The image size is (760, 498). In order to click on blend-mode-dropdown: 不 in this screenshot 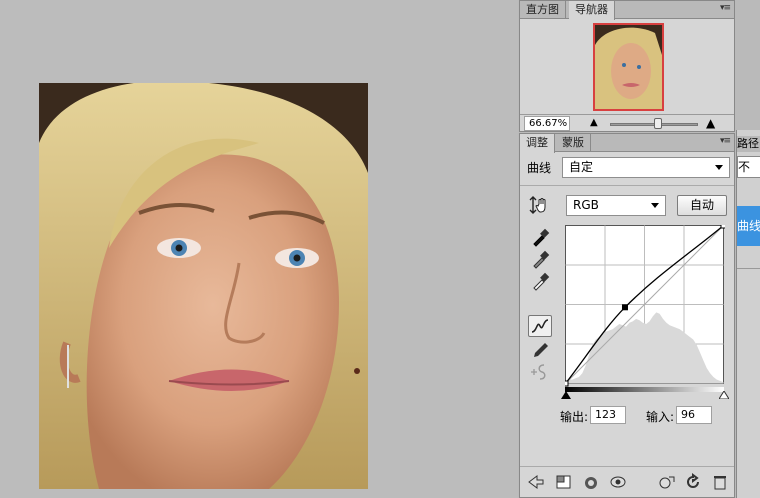, I will do `click(748, 167)`.